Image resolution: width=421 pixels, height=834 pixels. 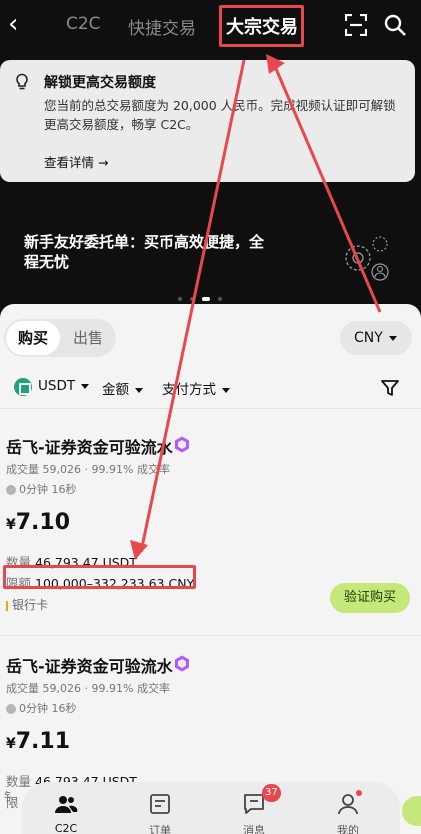 I want to click on gears-illustration-icon, so click(x=367, y=258).